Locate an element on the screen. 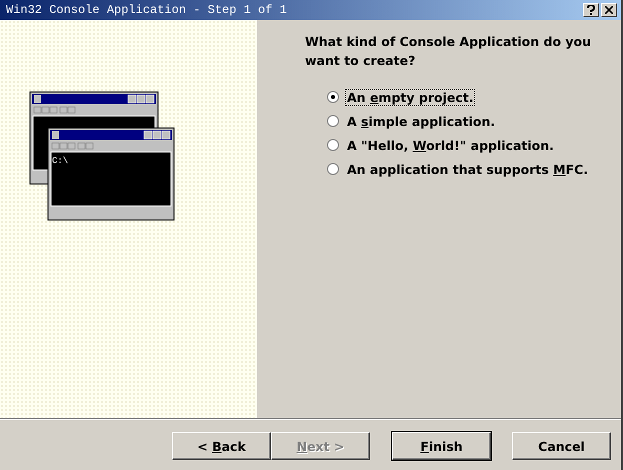 This screenshot has height=470, width=623. option-label: A "Hello, World!" application. is located at coordinates (450, 145).